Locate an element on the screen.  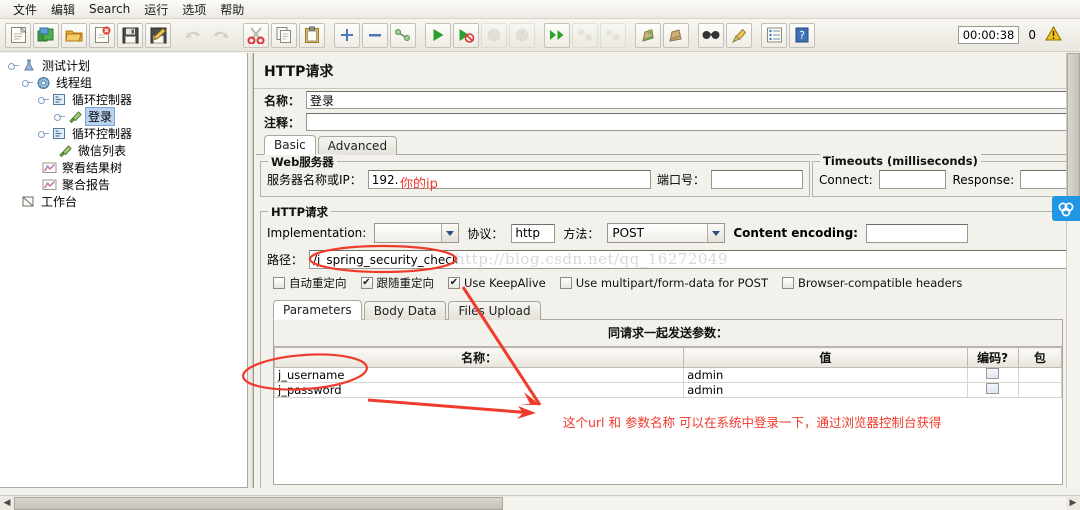
column-header-value: 值 is located at coordinates (825, 357).